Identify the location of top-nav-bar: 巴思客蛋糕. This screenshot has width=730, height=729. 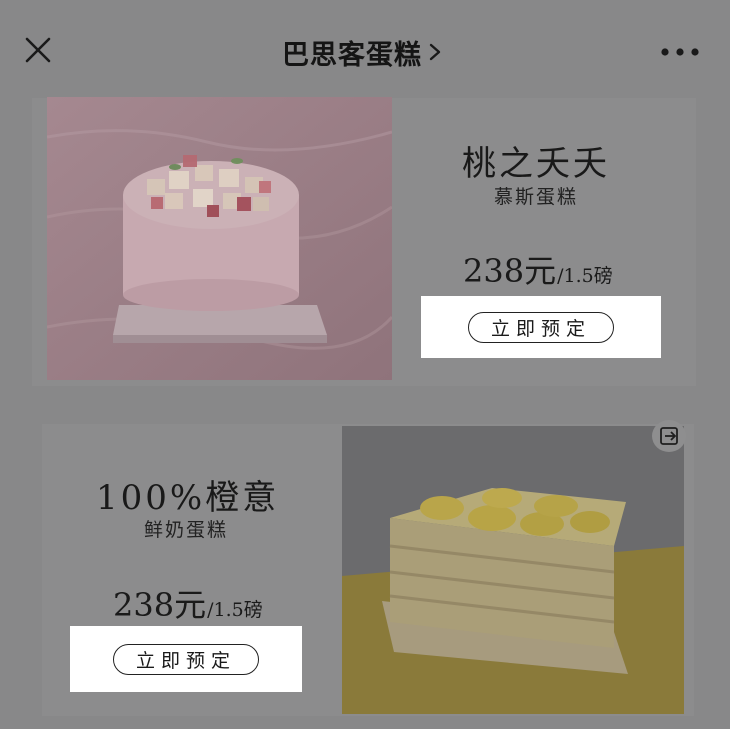
(365, 50).